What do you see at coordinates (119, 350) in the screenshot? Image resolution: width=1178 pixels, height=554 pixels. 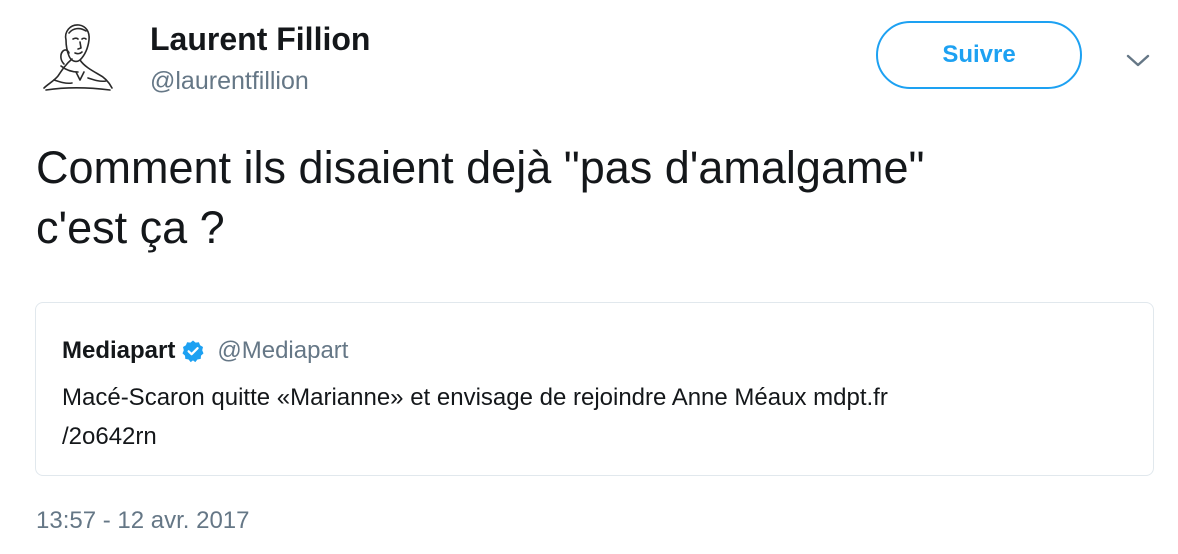 I see `quoted-author-name: Mediapart` at bounding box center [119, 350].